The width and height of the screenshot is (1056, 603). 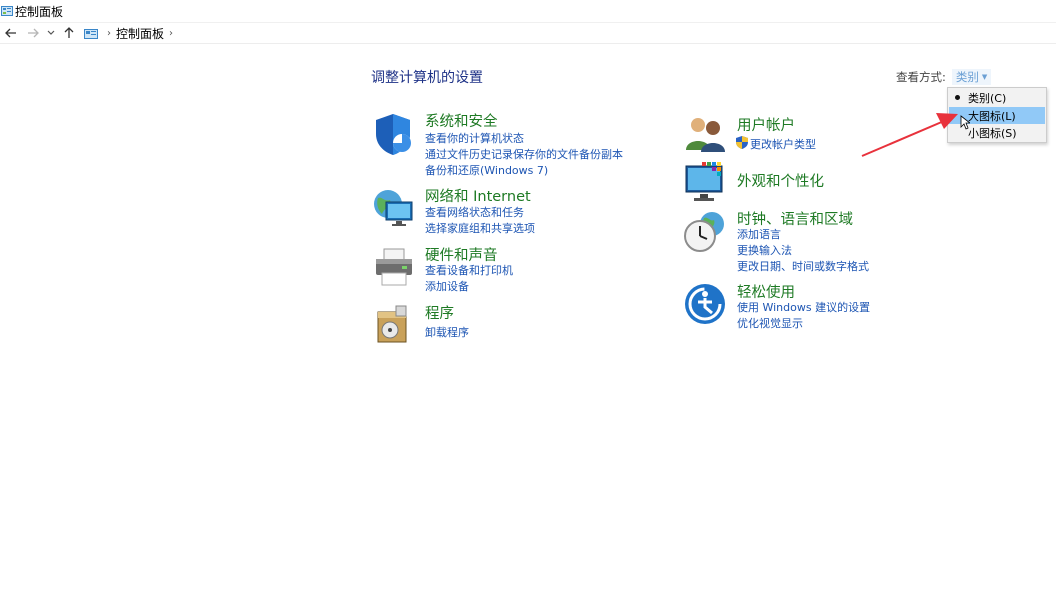 What do you see at coordinates (447, 286) in the screenshot?
I see `link: 添加设备` at bounding box center [447, 286].